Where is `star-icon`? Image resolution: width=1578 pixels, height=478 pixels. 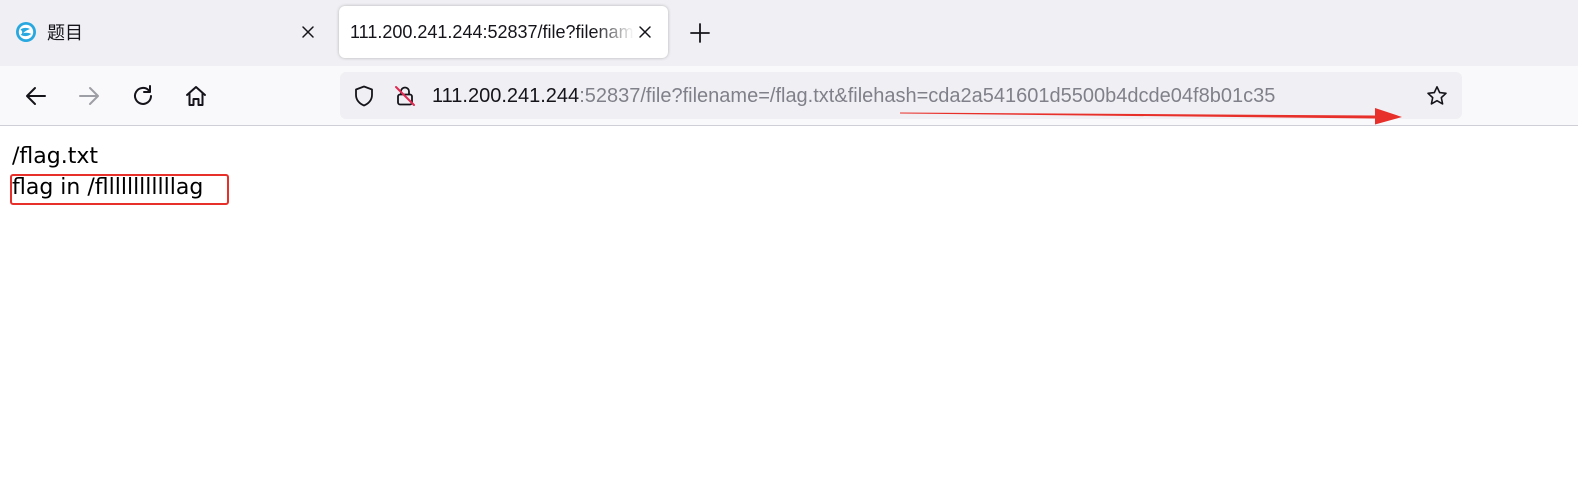
star-icon is located at coordinates (1437, 96).